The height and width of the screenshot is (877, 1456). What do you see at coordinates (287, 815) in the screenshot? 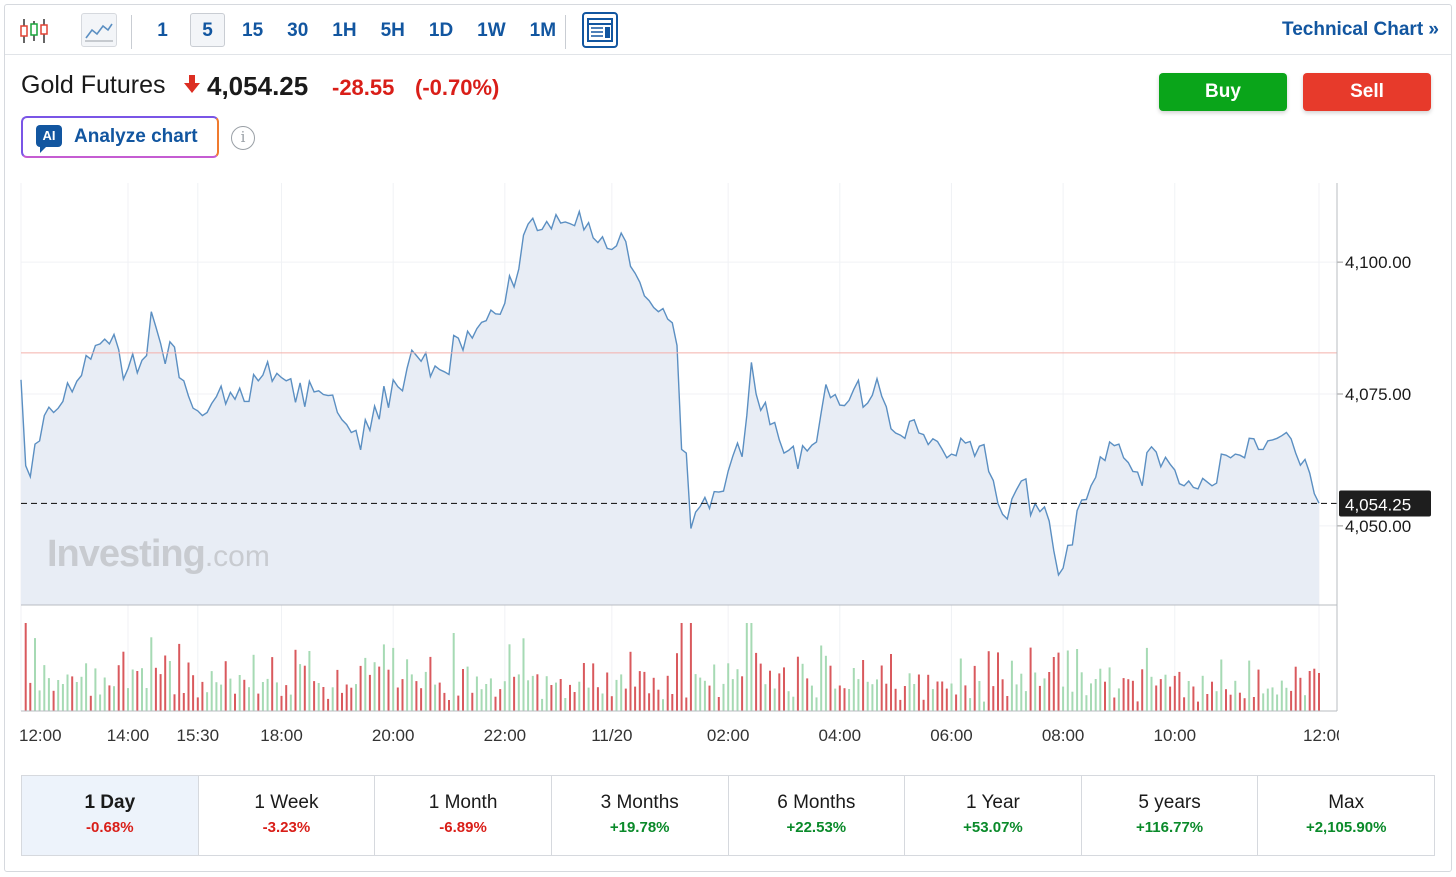
I see `period-1-week: 1 Week -3.23%` at bounding box center [287, 815].